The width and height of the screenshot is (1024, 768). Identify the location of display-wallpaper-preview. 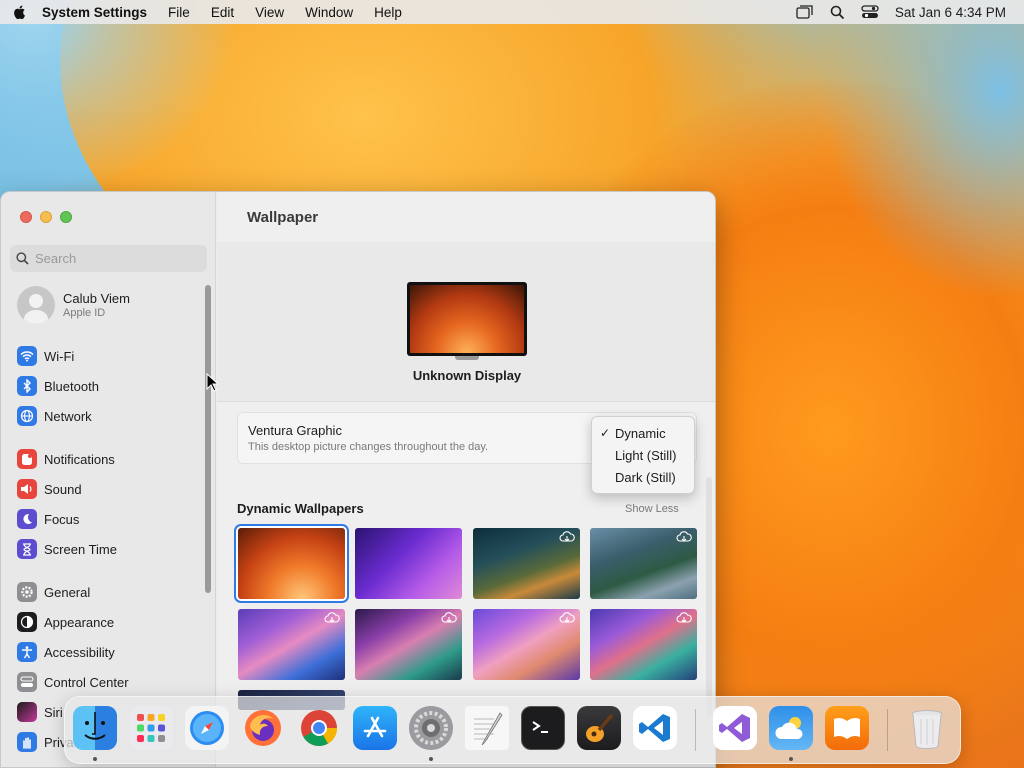
(467, 319).